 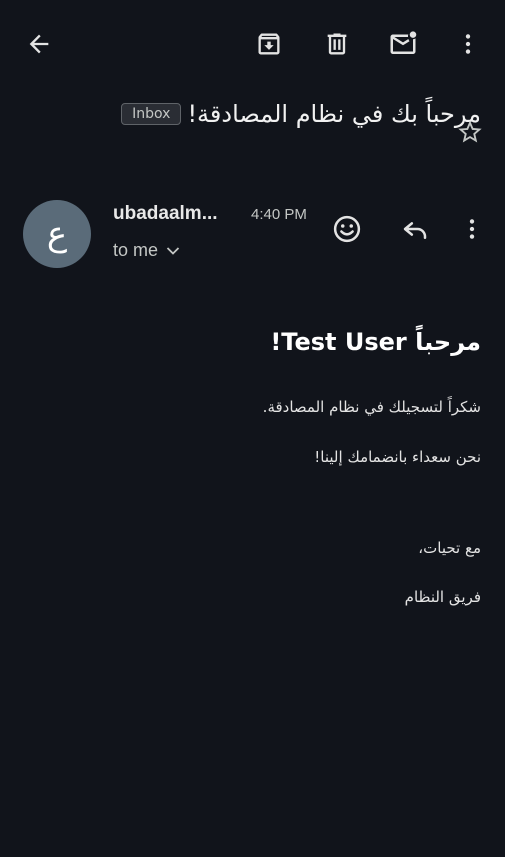 I want to click on body-paragraph: شكراً لتسجيلك في نظام المصادقة., so click(x=371, y=407).